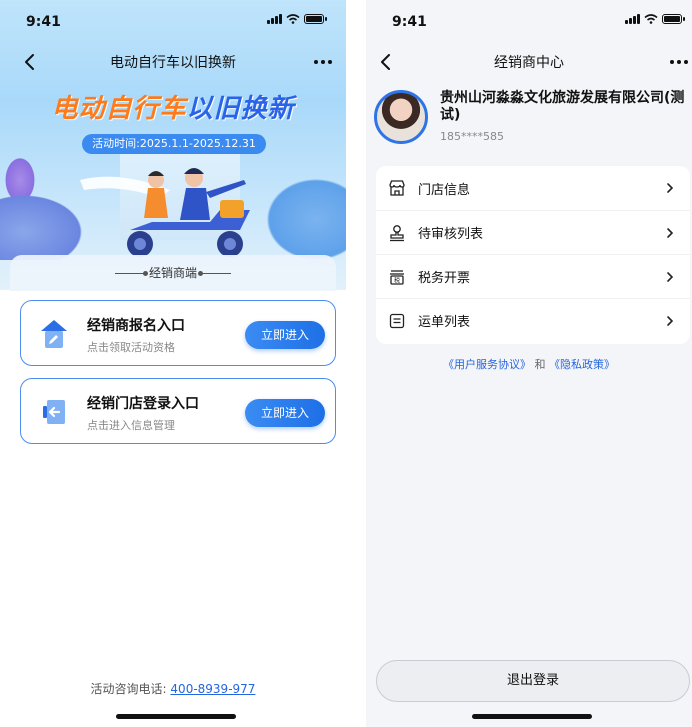  Describe the element at coordinates (533, 232) in the screenshot. I see `menu-item-pending-review: 待审核列表` at that location.